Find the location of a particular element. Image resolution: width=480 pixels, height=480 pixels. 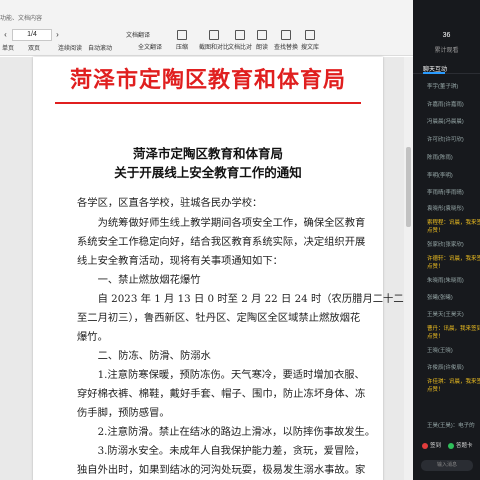

speaker-icon is located at coordinates (262, 35).